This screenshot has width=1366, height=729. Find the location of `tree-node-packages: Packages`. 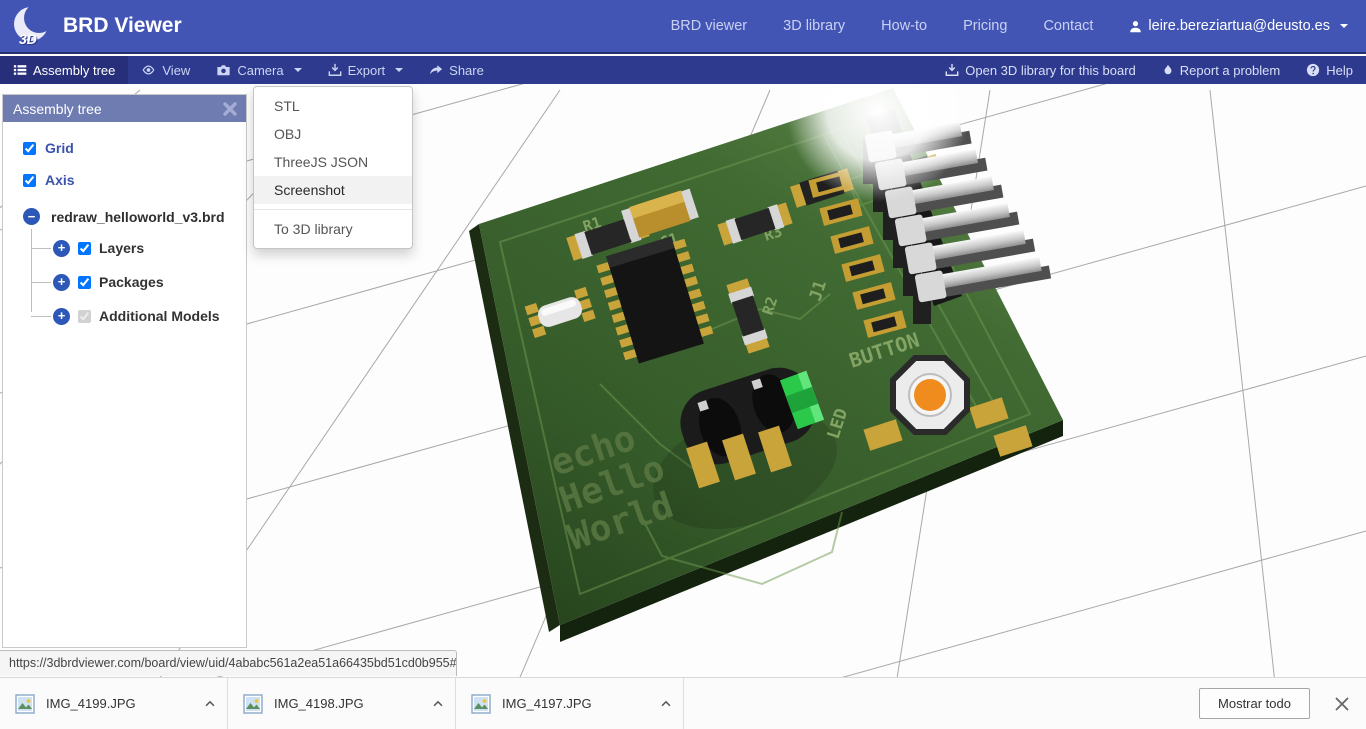

tree-node-packages: Packages is located at coordinates (134, 282).